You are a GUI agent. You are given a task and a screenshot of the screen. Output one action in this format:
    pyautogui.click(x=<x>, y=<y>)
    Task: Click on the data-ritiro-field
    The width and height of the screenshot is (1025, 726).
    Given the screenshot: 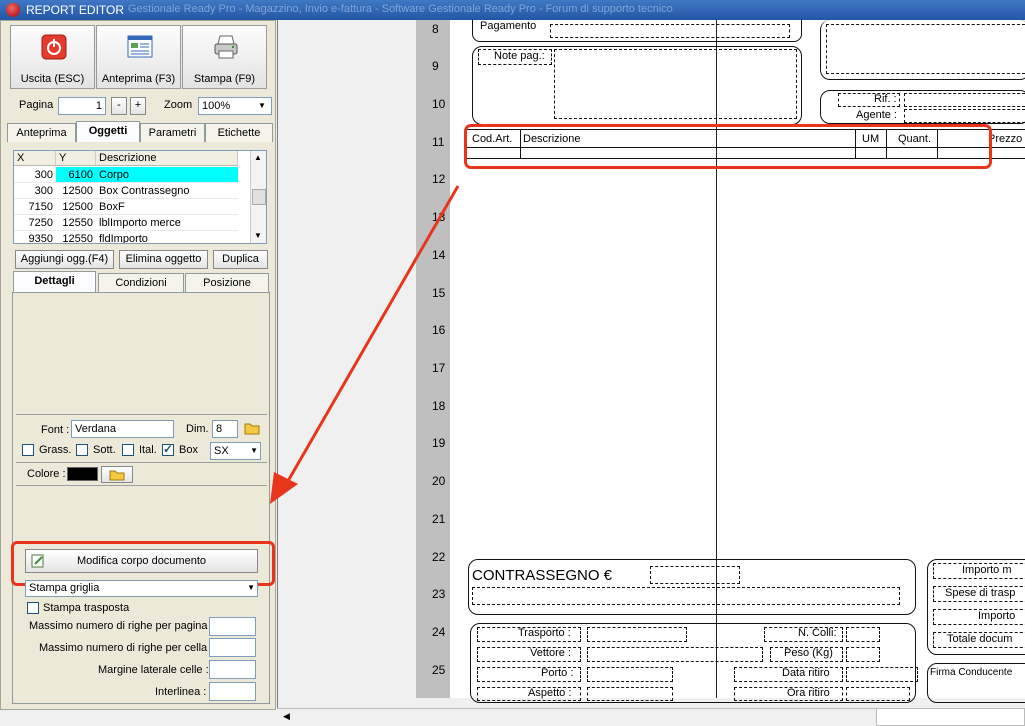 What is the action you would take?
    pyautogui.click(x=882, y=674)
    